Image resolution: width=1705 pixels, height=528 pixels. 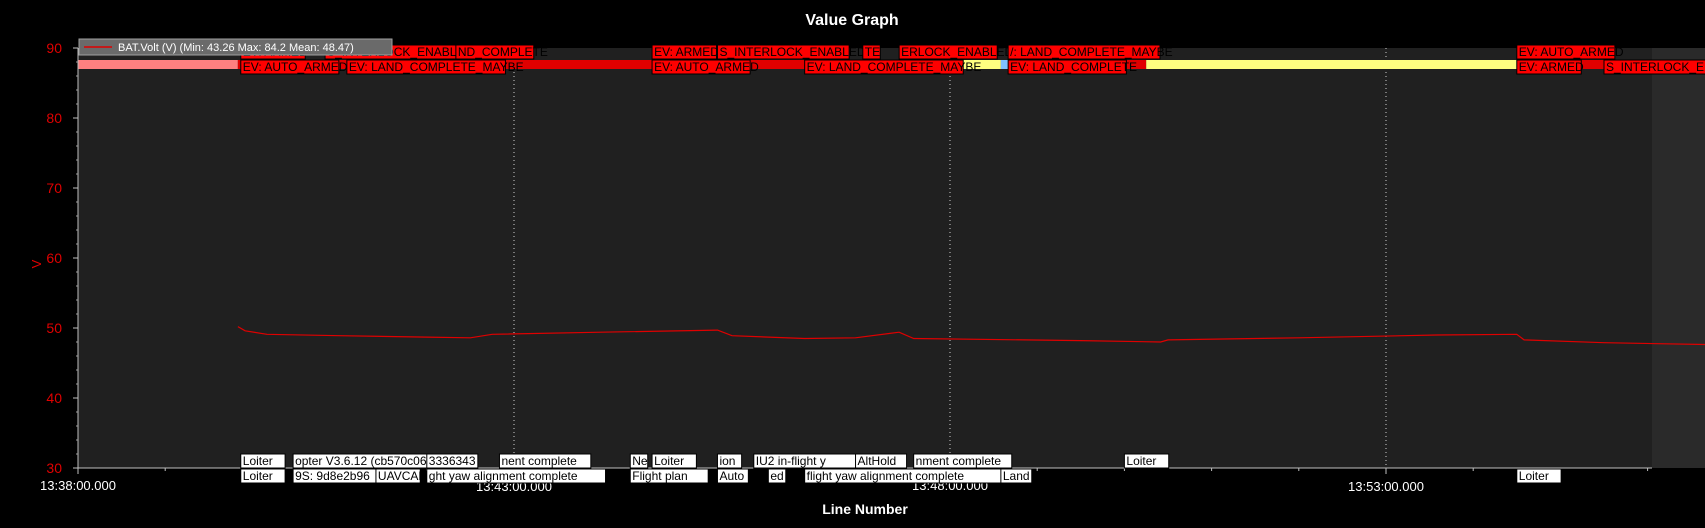 What do you see at coordinates (851, 20) in the screenshot?
I see `chart-title: Value Graph` at bounding box center [851, 20].